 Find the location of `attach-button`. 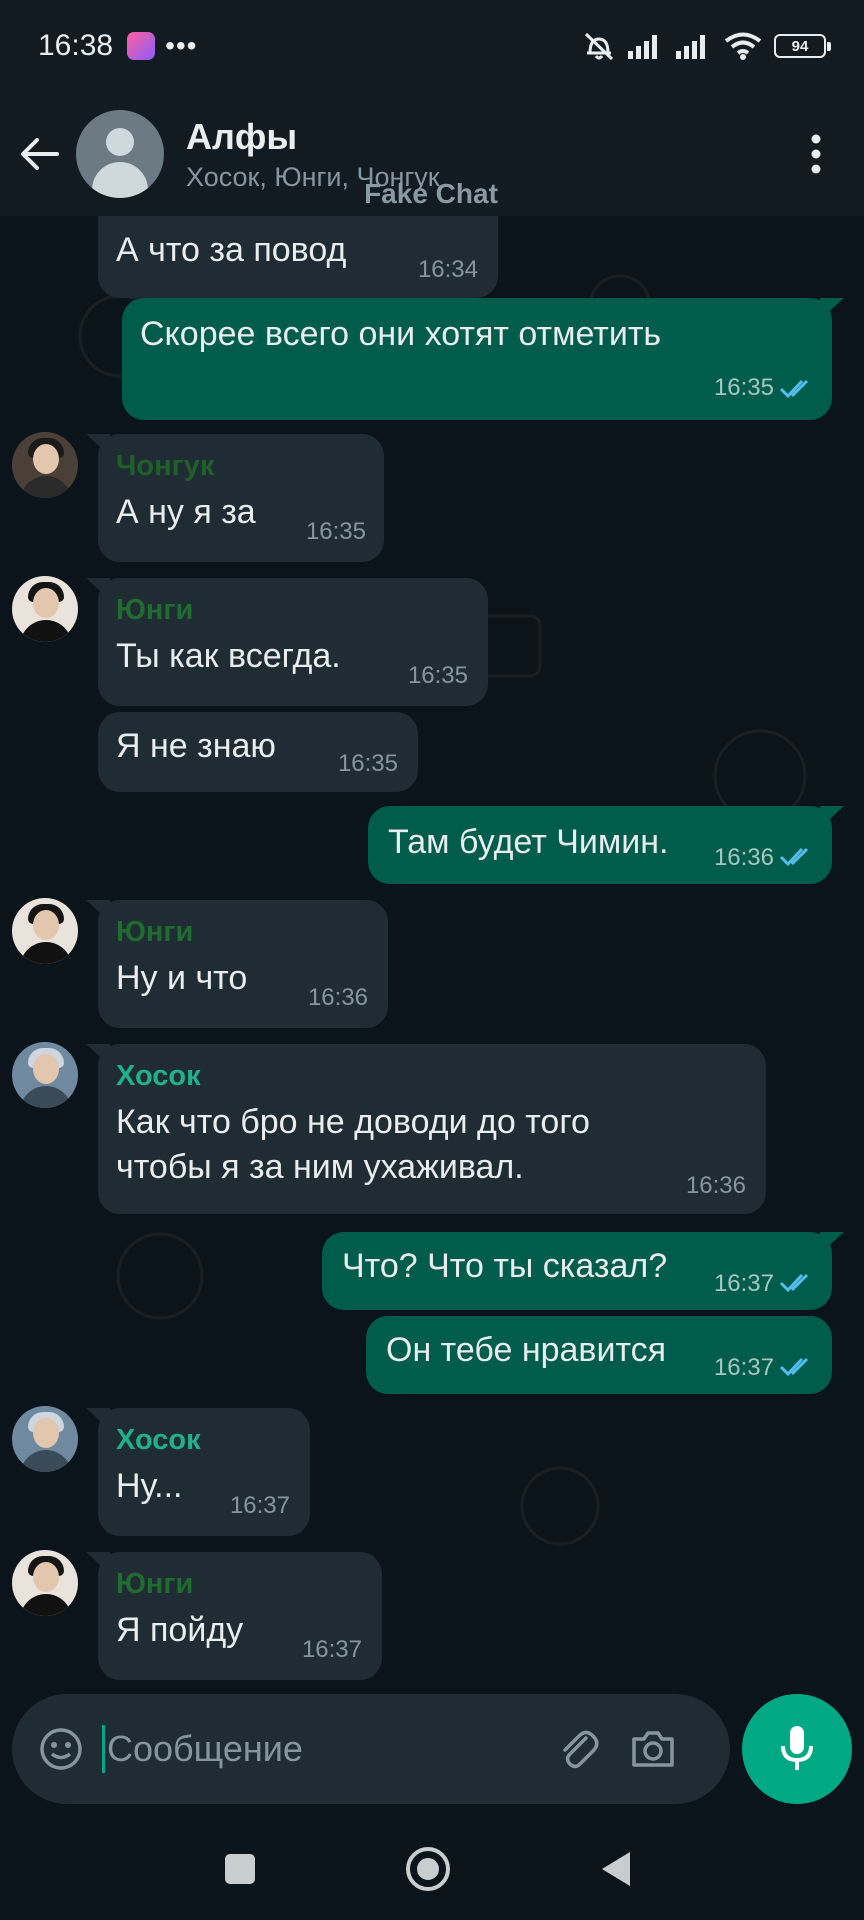

attach-button is located at coordinates (579, 1749).